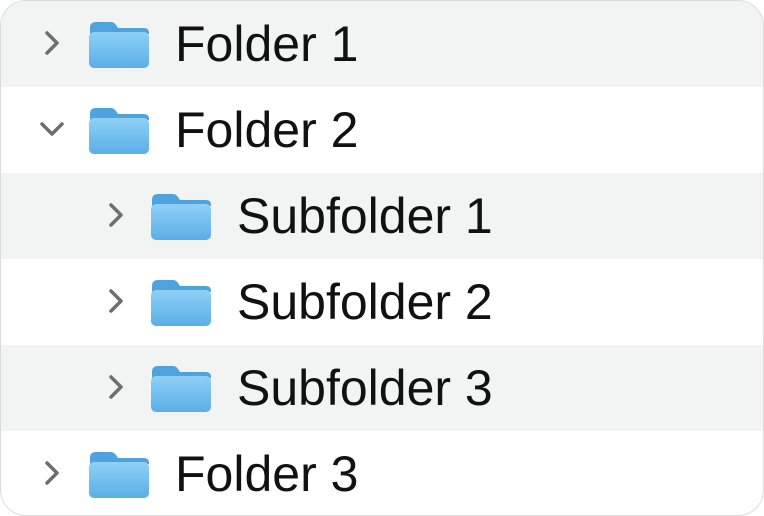  Describe the element at coordinates (267, 130) in the screenshot. I see `tree-row-label: Folder 2` at that location.